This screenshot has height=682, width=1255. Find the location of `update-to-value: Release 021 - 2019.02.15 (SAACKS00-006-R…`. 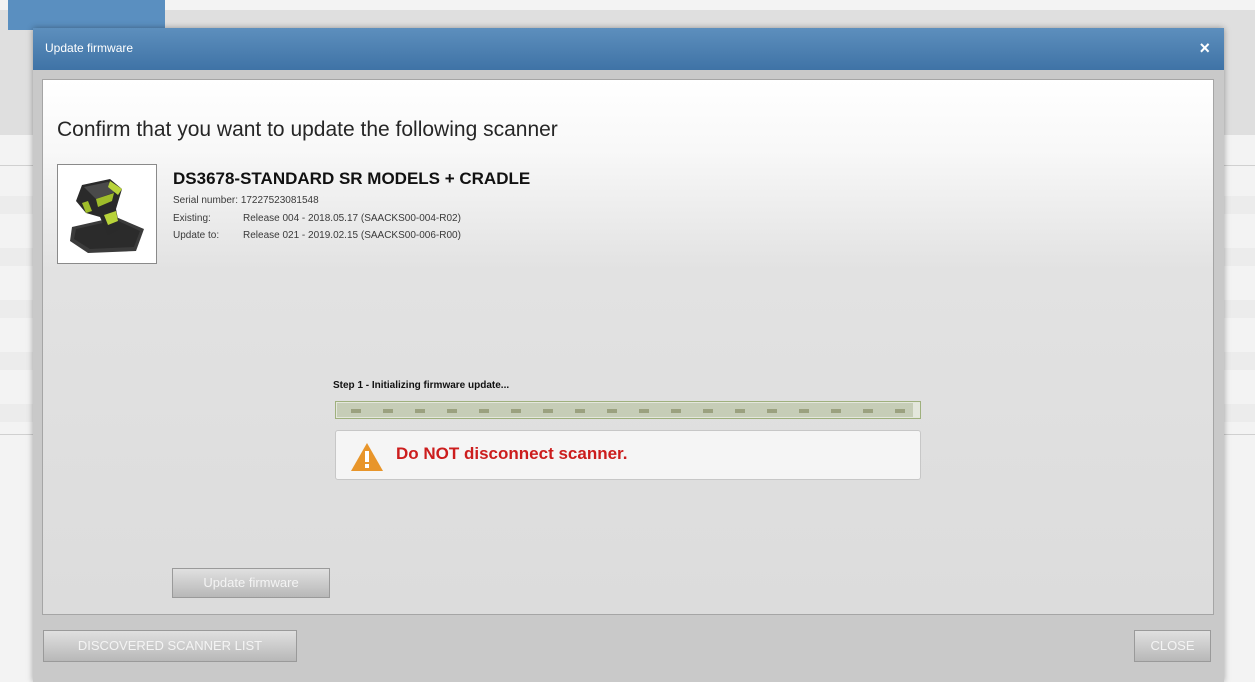

update-to-value: Release 021 - 2019.02.15 (SAACKS00-006-R… is located at coordinates (352, 235).